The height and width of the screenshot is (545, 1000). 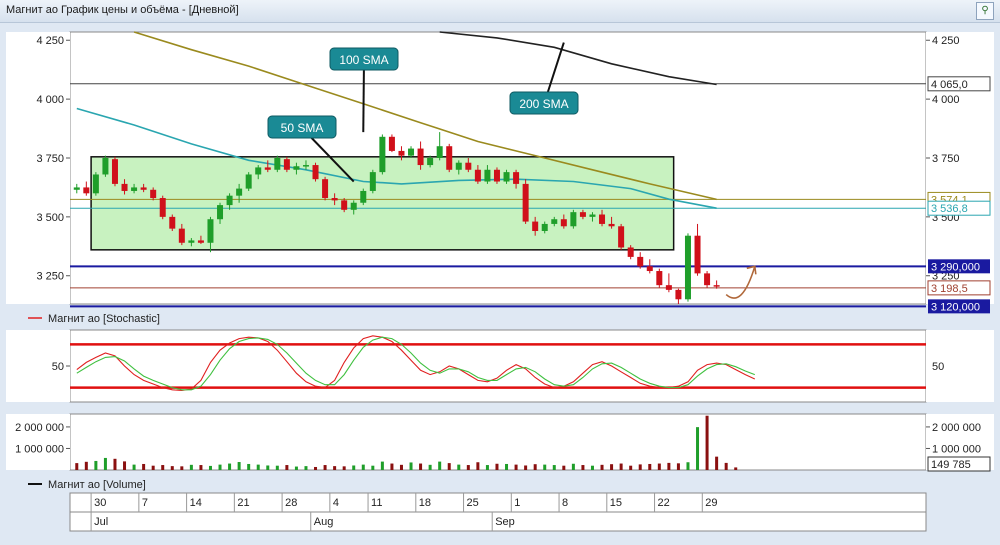 What do you see at coordinates (955, 307) in the screenshot?
I see `level-label: 3 120,000` at bounding box center [955, 307].